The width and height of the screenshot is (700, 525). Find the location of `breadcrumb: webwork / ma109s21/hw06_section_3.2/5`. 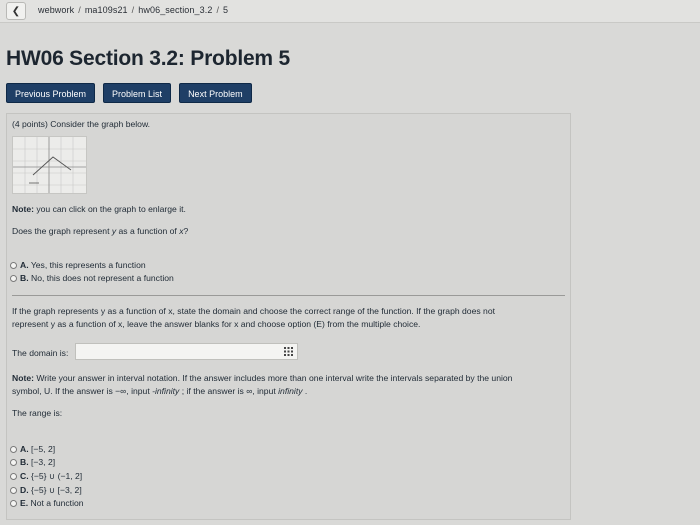

breadcrumb: webwork / ma109s21/hw06_section_3.2/5 is located at coordinates (133, 10).